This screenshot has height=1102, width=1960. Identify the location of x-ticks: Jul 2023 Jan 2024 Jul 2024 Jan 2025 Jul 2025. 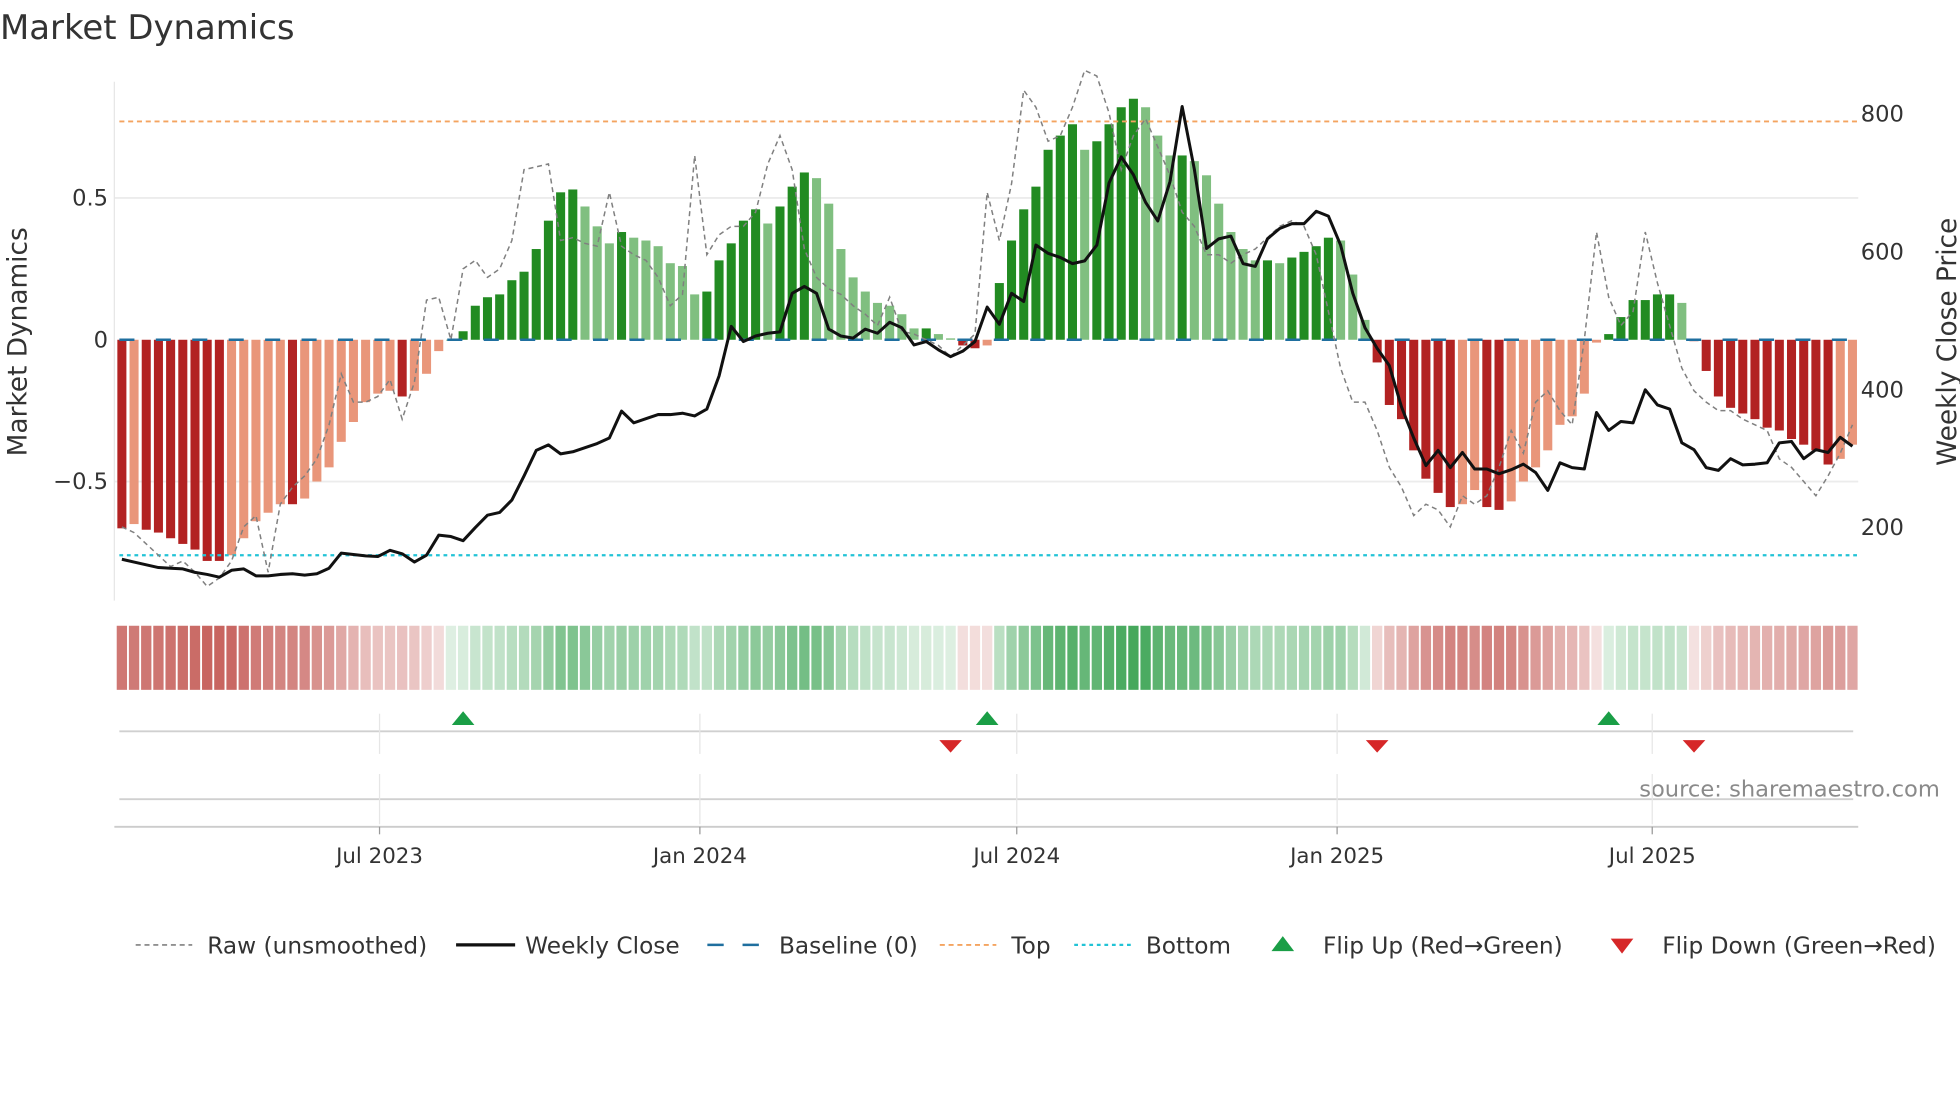
(1015, 791).